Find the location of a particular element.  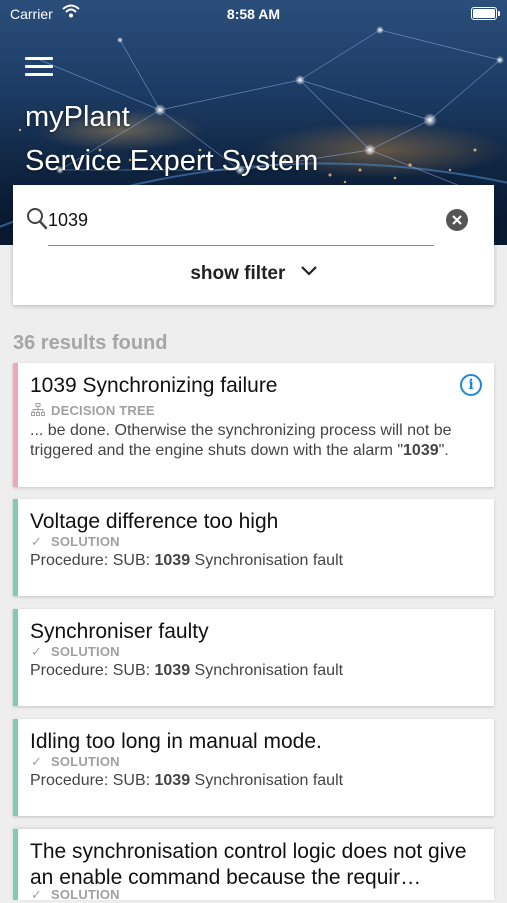

hamburger-menu-icon is located at coordinates (39, 68).